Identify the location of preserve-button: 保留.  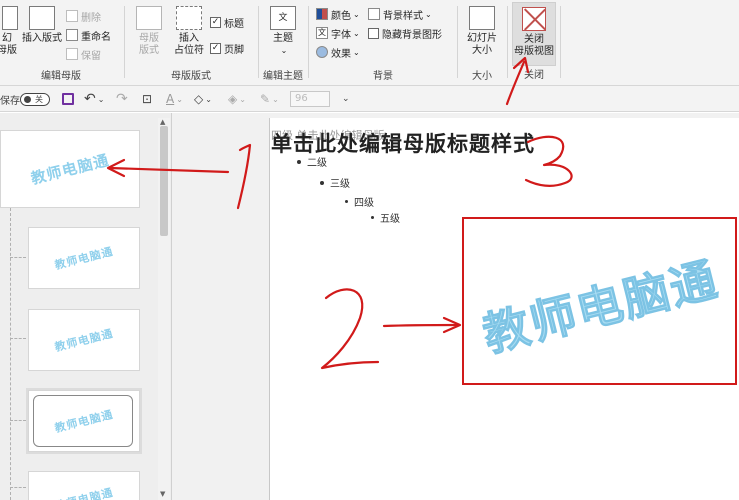
(83, 54).